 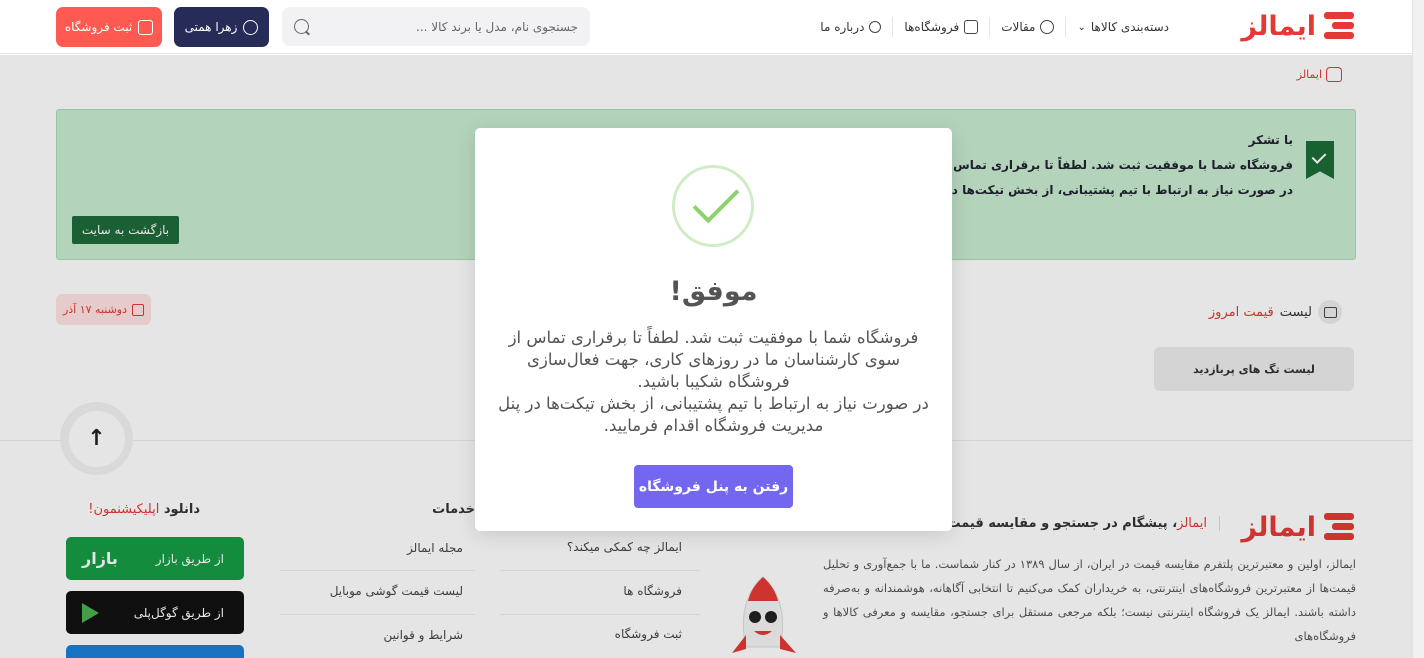 What do you see at coordinates (713, 291) in the screenshot?
I see `modal-title: موفق!` at bounding box center [713, 291].